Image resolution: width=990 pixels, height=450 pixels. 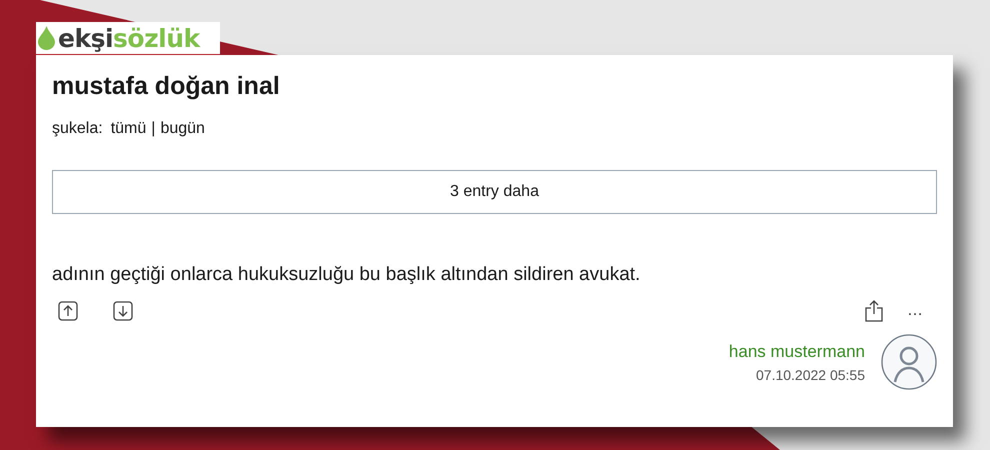 I want to click on filter-label: şukela:, so click(x=77, y=129).